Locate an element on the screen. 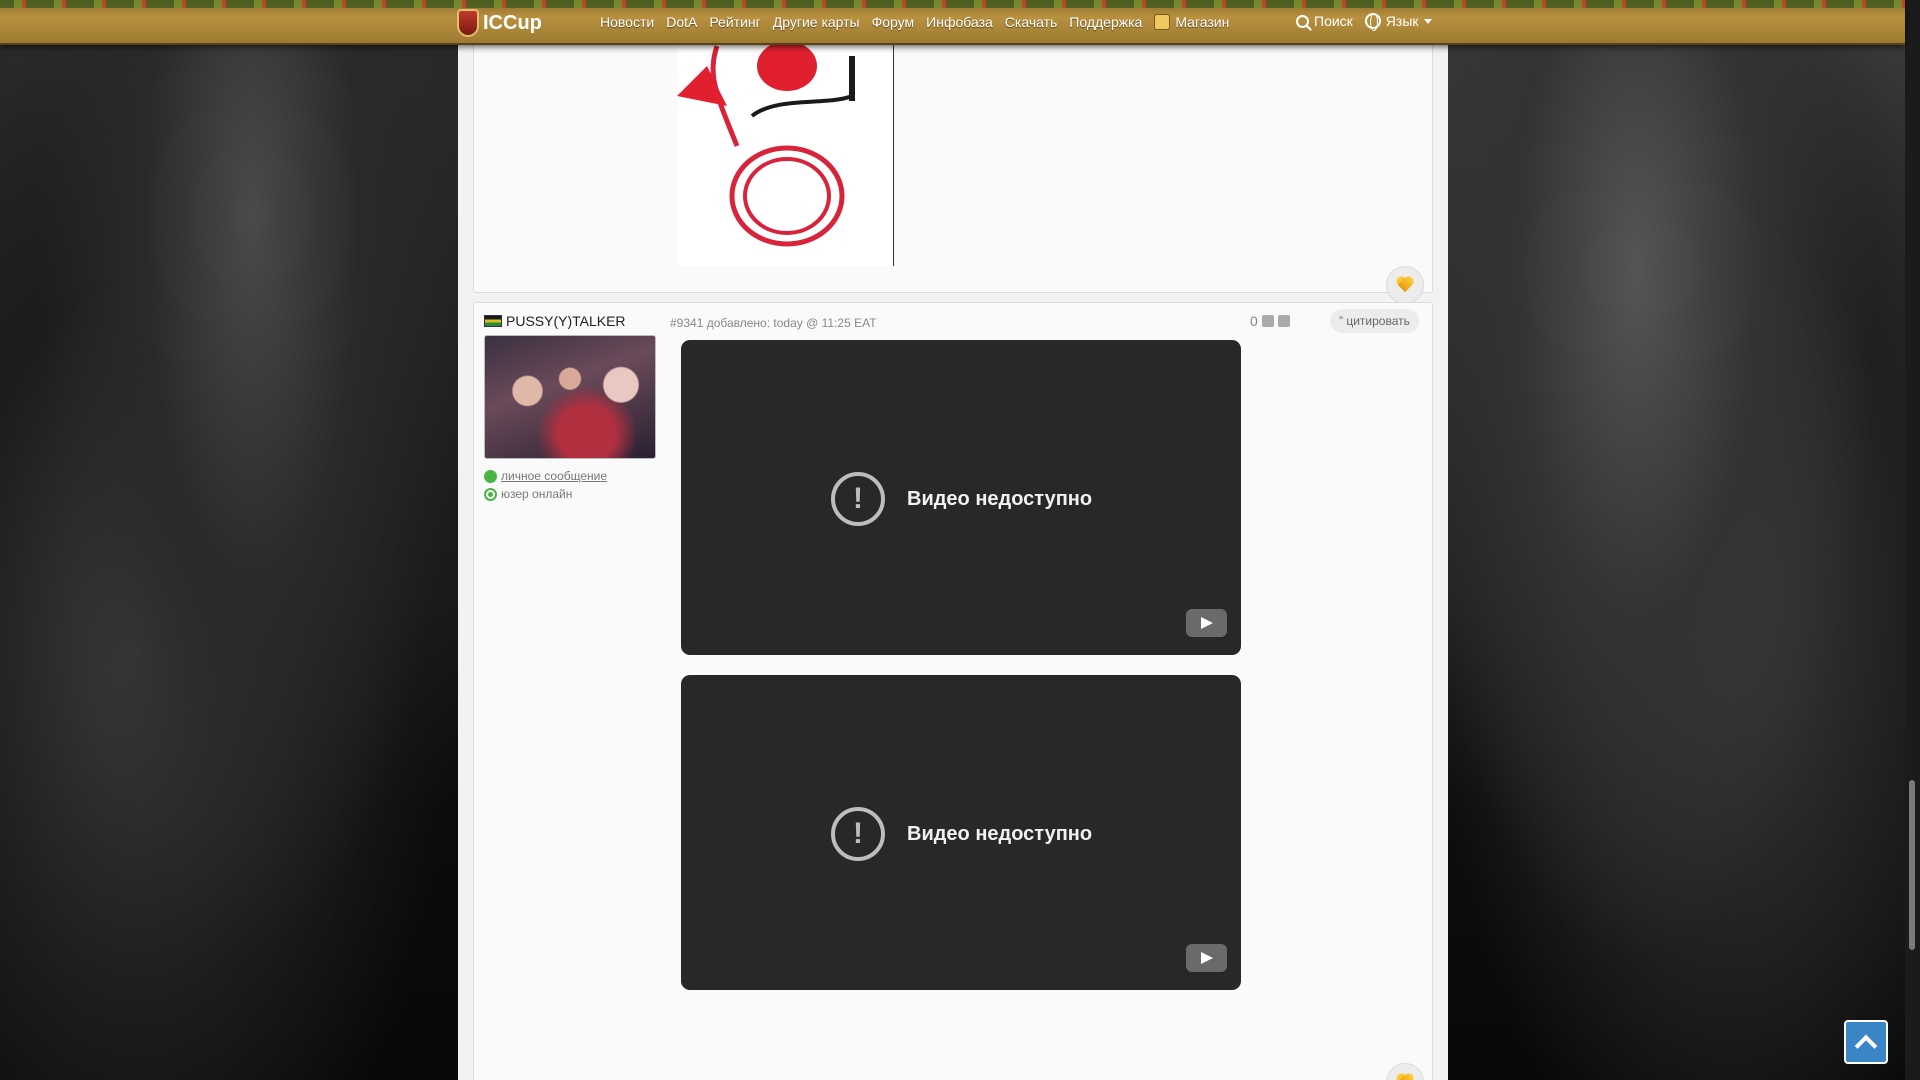  forum-post-previous is located at coordinates (953, 169).